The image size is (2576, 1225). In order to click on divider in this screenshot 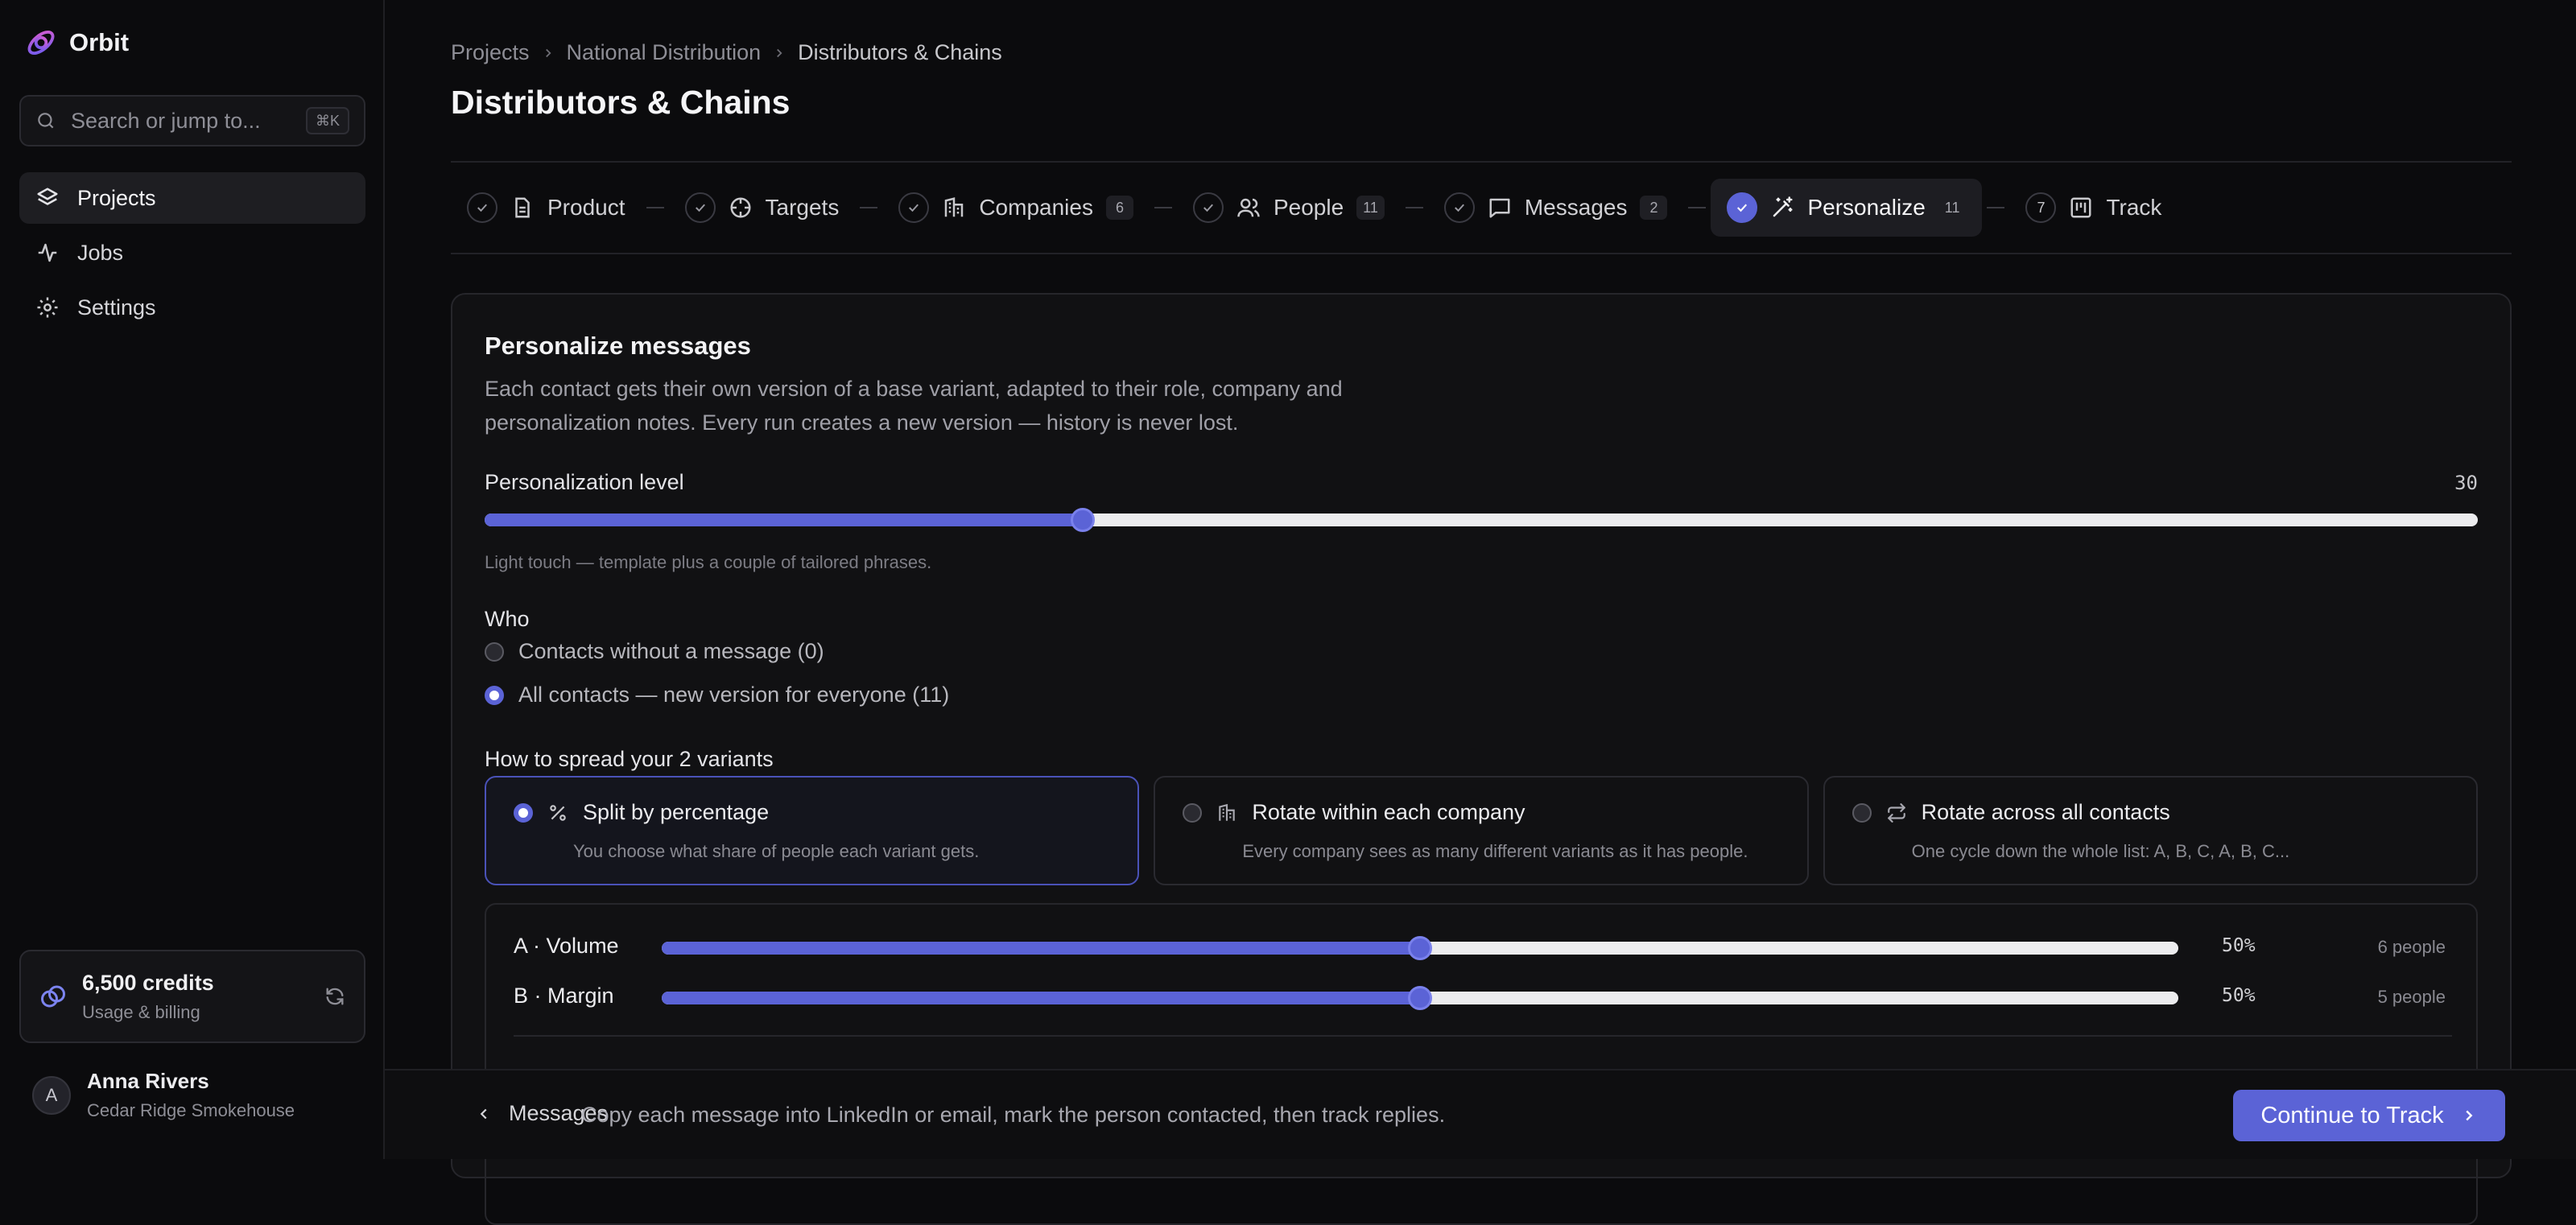, I will do `click(1483, 1036)`.